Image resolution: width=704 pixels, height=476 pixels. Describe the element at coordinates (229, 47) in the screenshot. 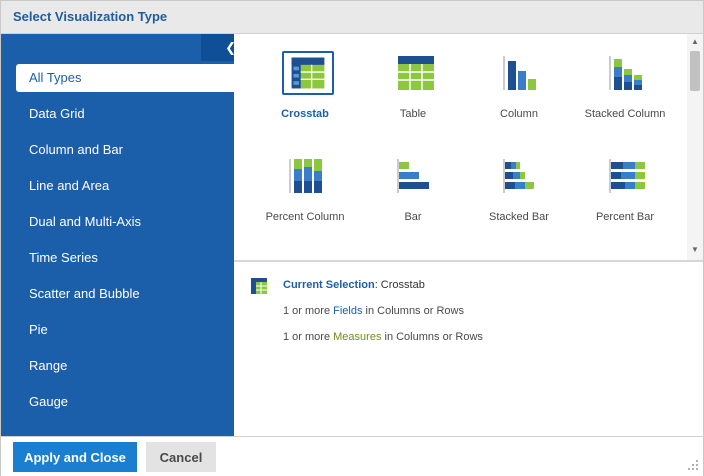

I see `chevron-left-icon: ❮` at that location.